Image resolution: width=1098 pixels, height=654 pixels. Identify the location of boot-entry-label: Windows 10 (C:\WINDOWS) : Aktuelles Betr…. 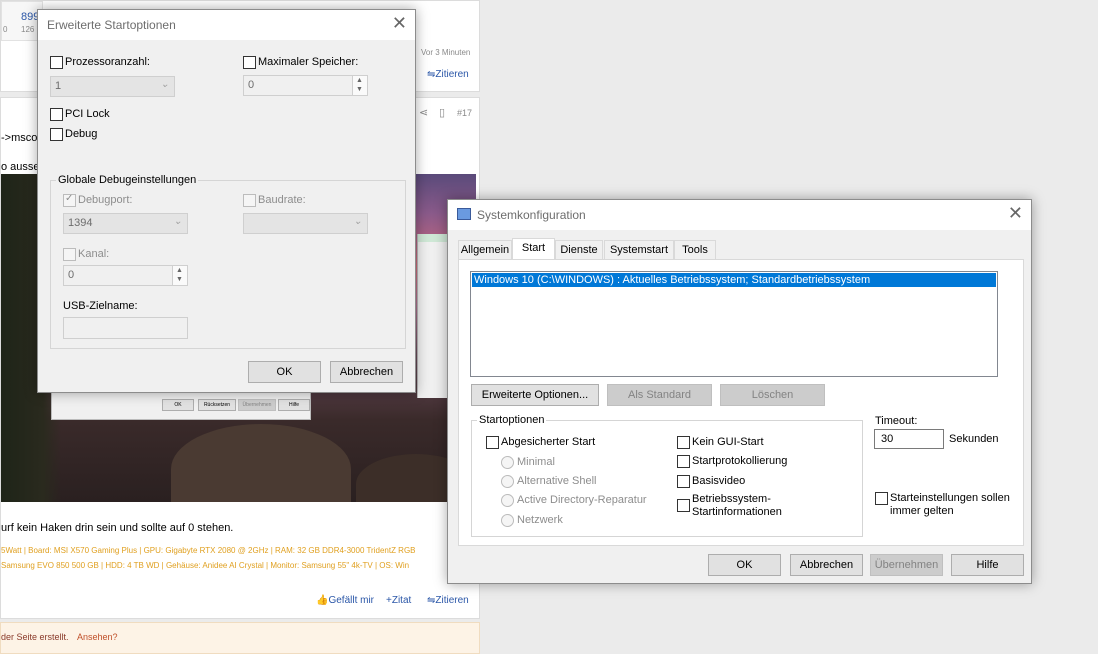
(672, 280).